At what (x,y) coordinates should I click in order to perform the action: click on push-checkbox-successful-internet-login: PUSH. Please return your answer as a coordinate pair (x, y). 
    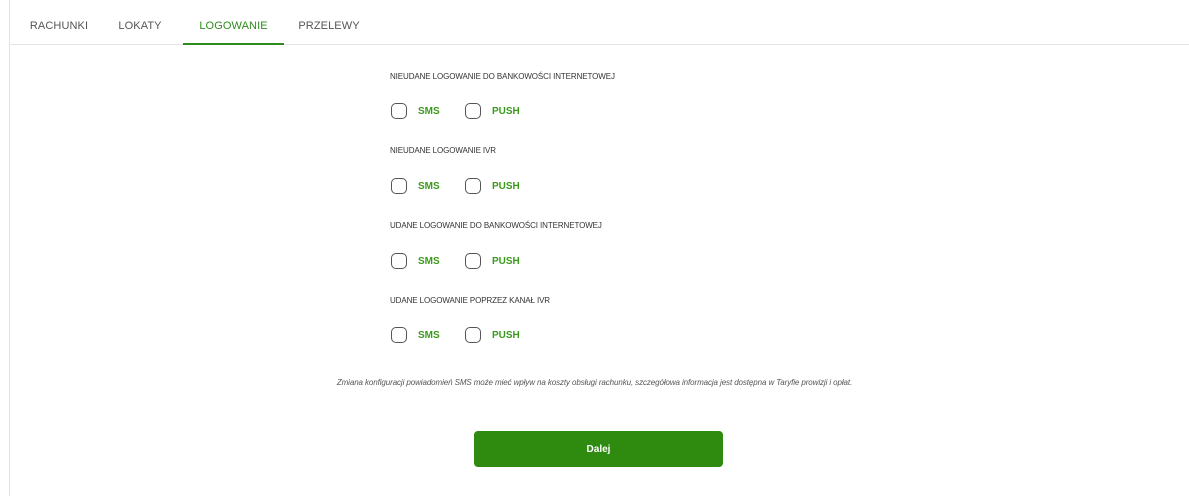
    Looking at the image, I should click on (492, 261).